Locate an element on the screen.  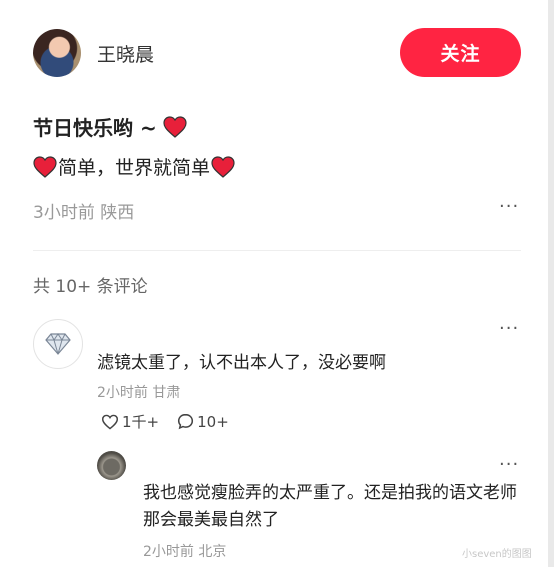
author-avatar is located at coordinates (57, 53).